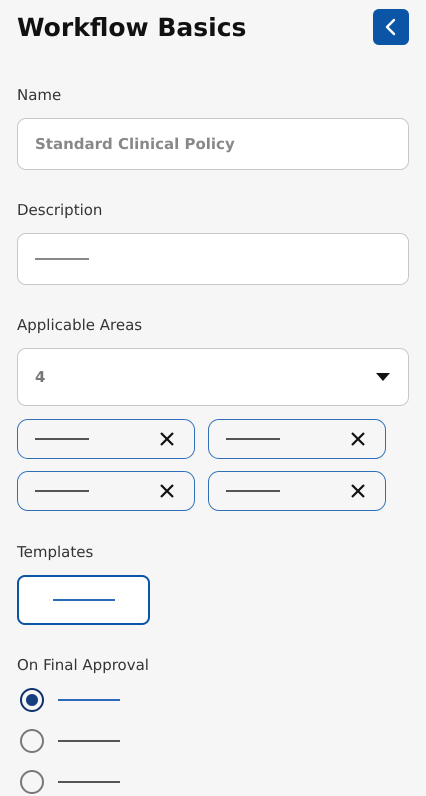 Image resolution: width=426 pixels, height=796 pixels. Describe the element at coordinates (213, 259) in the screenshot. I see `description-field` at that location.